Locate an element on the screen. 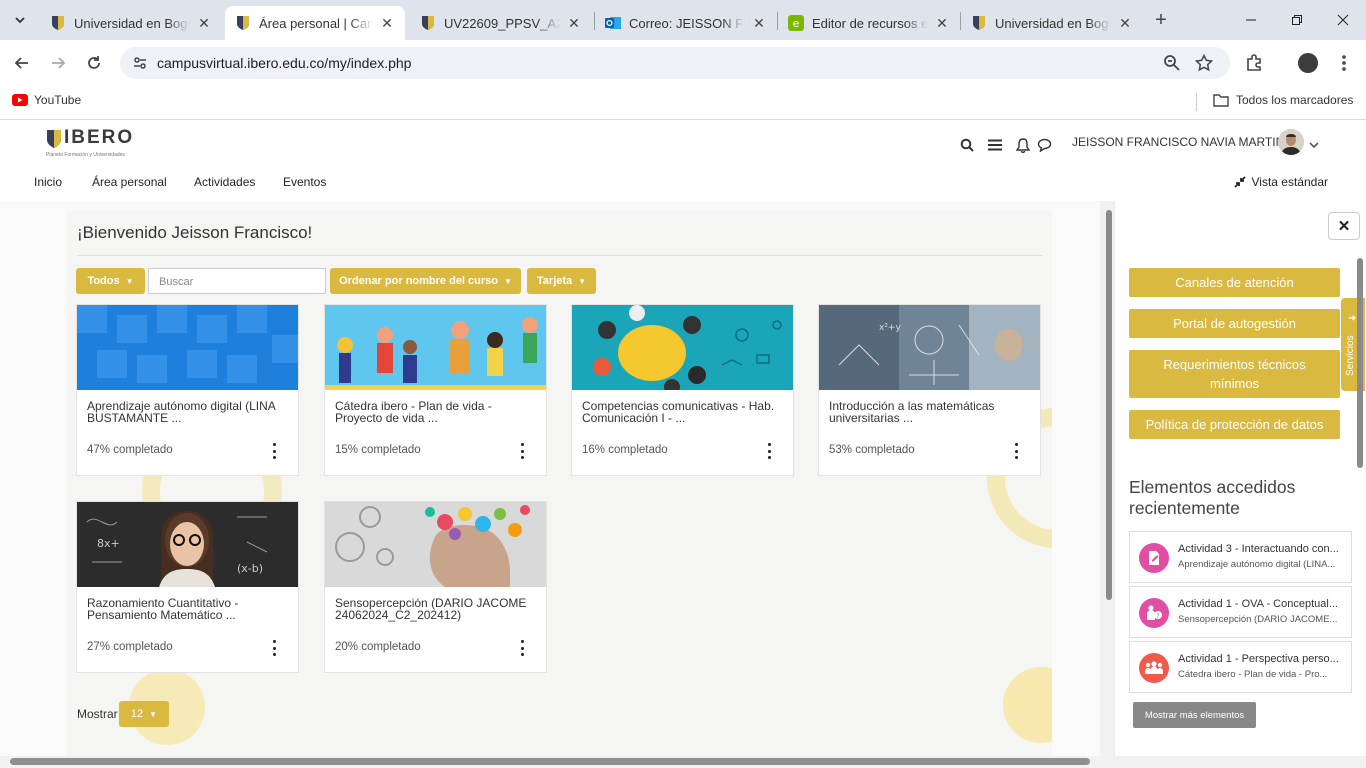 This screenshot has width=1366, height=768. bell-icon is located at coordinates (1023, 145).